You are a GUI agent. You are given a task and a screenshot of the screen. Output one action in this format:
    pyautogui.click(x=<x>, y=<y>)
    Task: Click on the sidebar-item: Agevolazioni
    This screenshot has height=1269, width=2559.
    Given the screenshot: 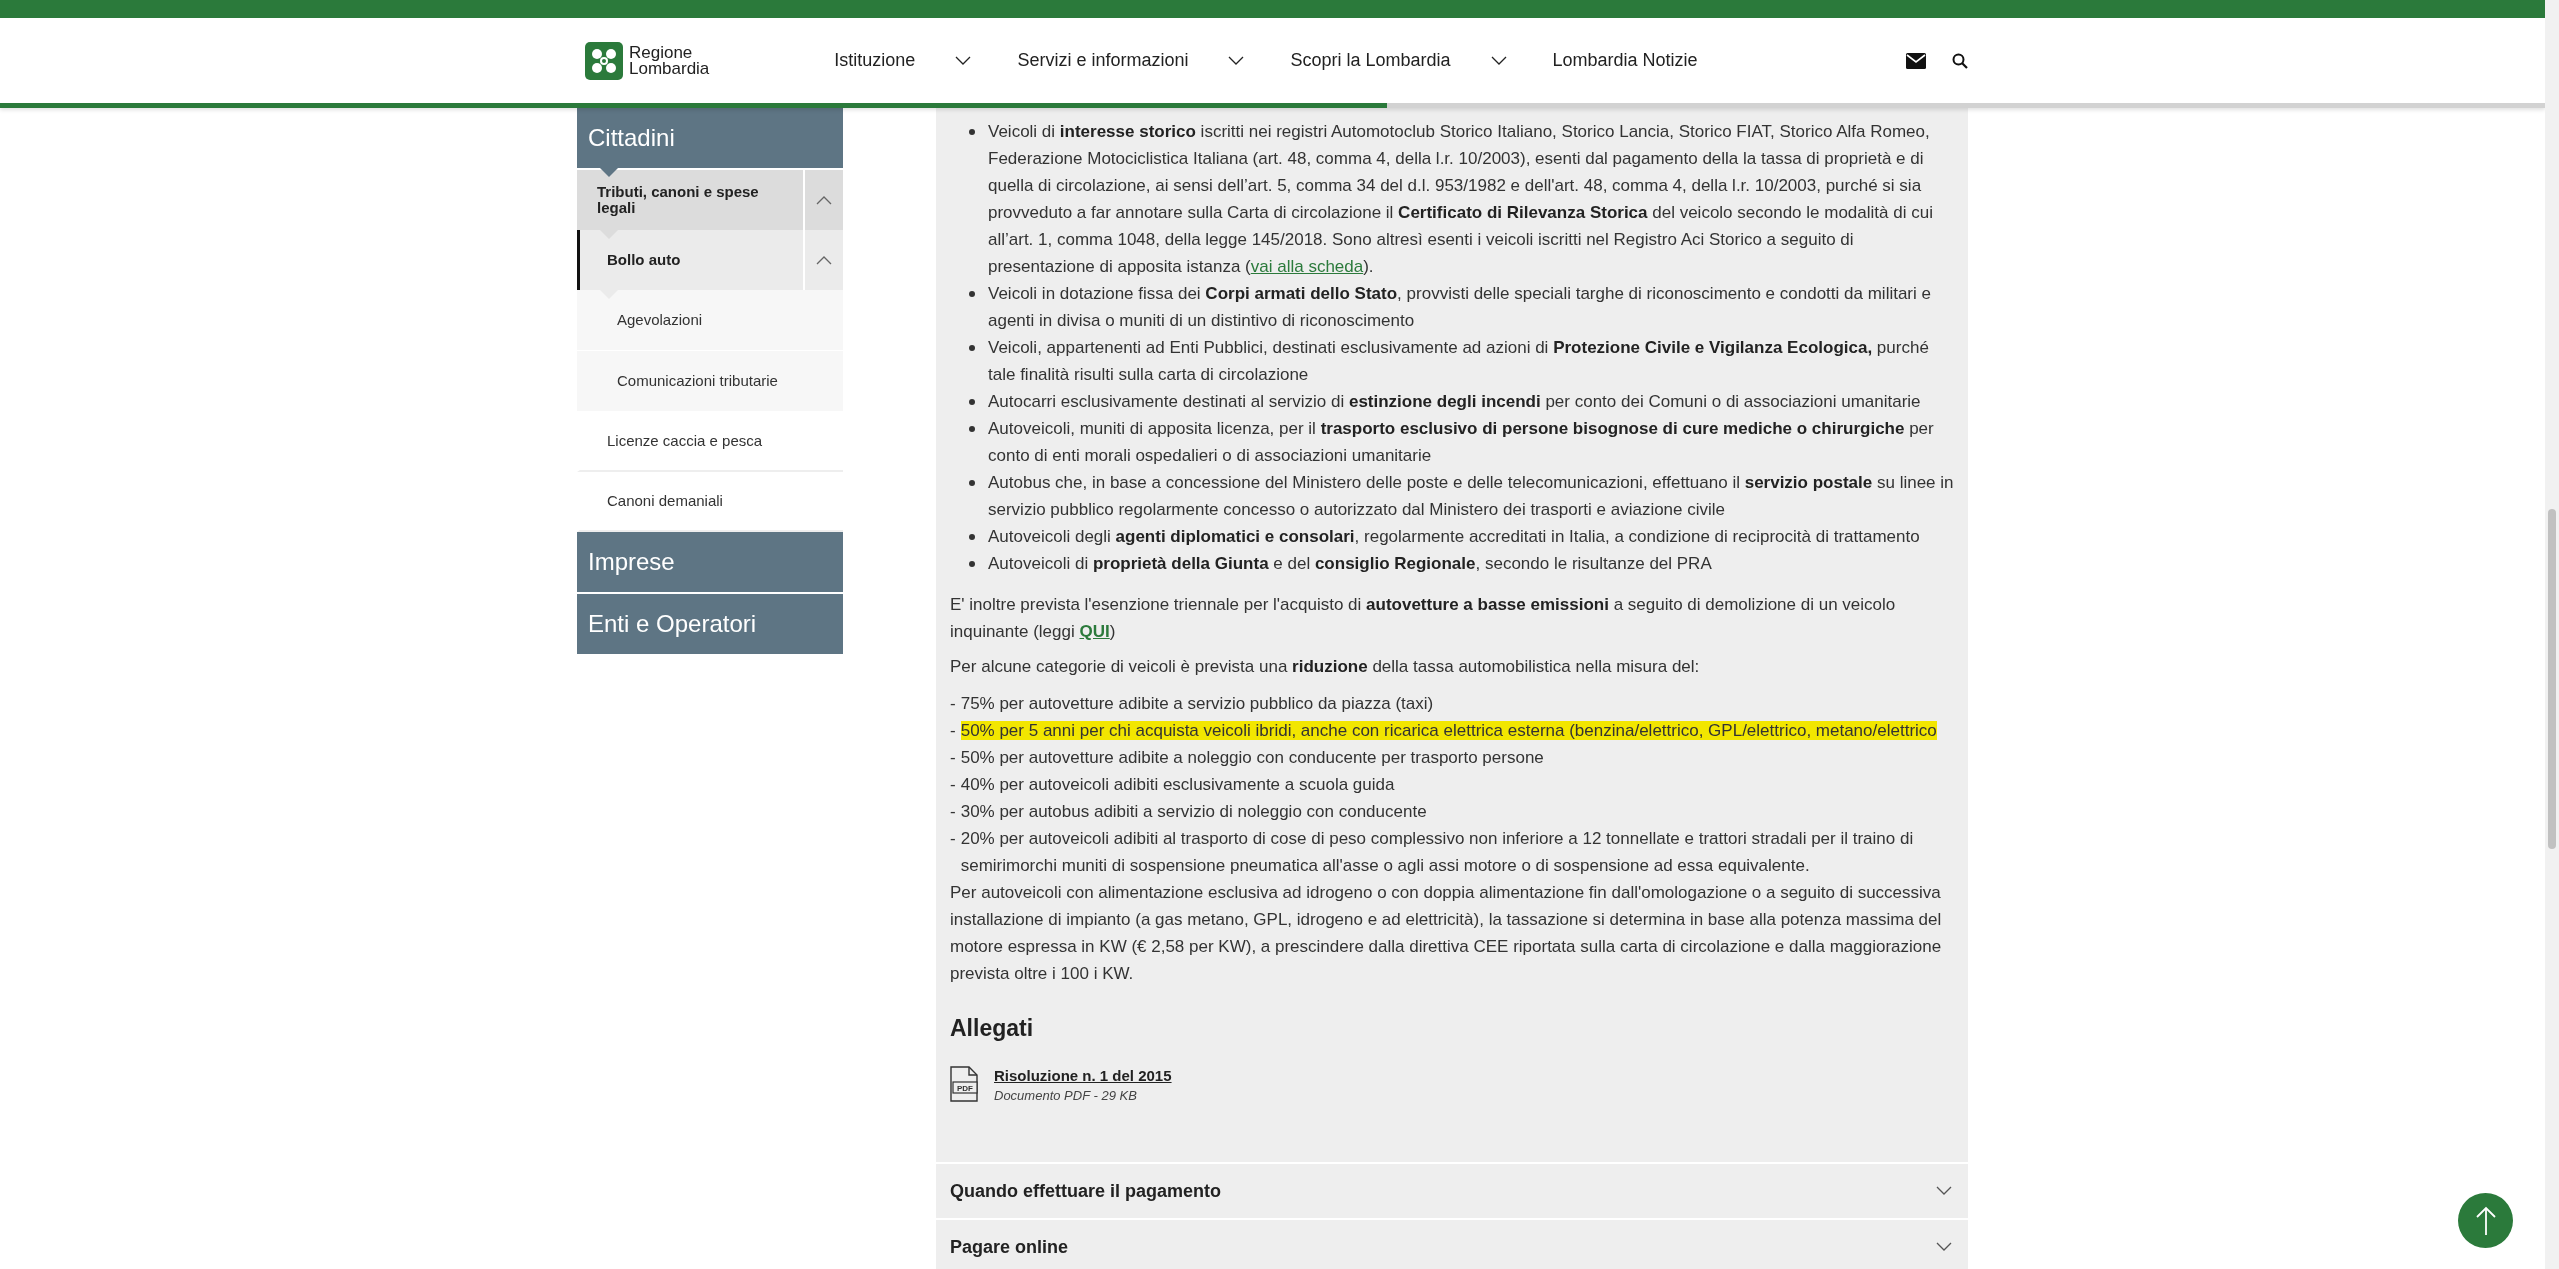 What is the action you would take?
    pyautogui.click(x=710, y=320)
    